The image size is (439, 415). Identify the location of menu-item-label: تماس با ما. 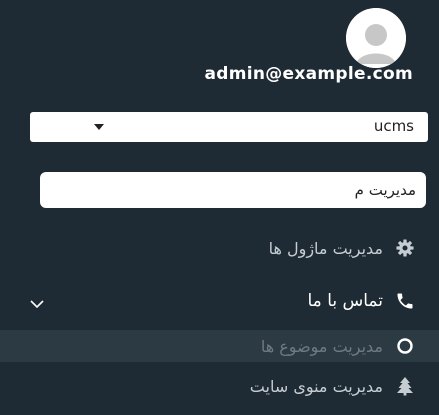
(345, 301).